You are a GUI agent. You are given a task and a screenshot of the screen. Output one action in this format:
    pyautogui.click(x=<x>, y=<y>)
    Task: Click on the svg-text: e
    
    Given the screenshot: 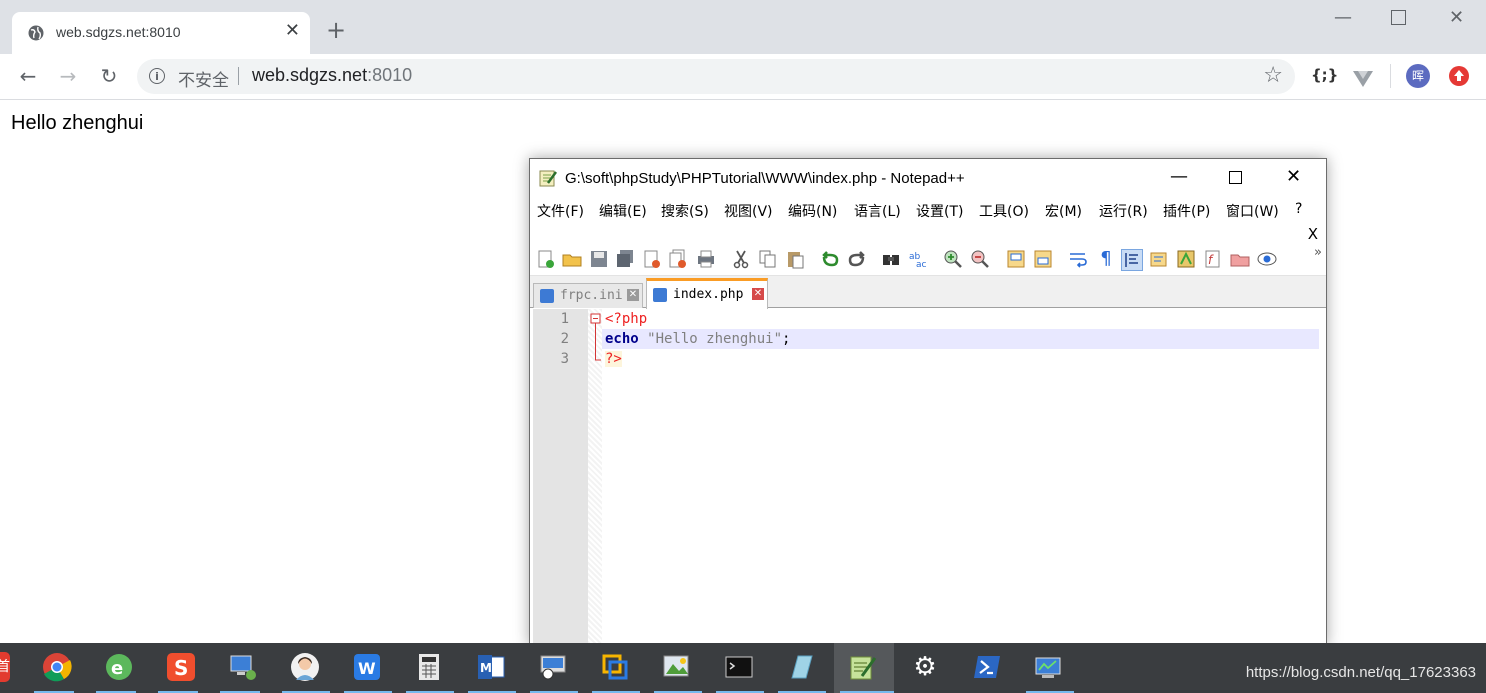 What is the action you would take?
    pyautogui.click(x=117, y=668)
    